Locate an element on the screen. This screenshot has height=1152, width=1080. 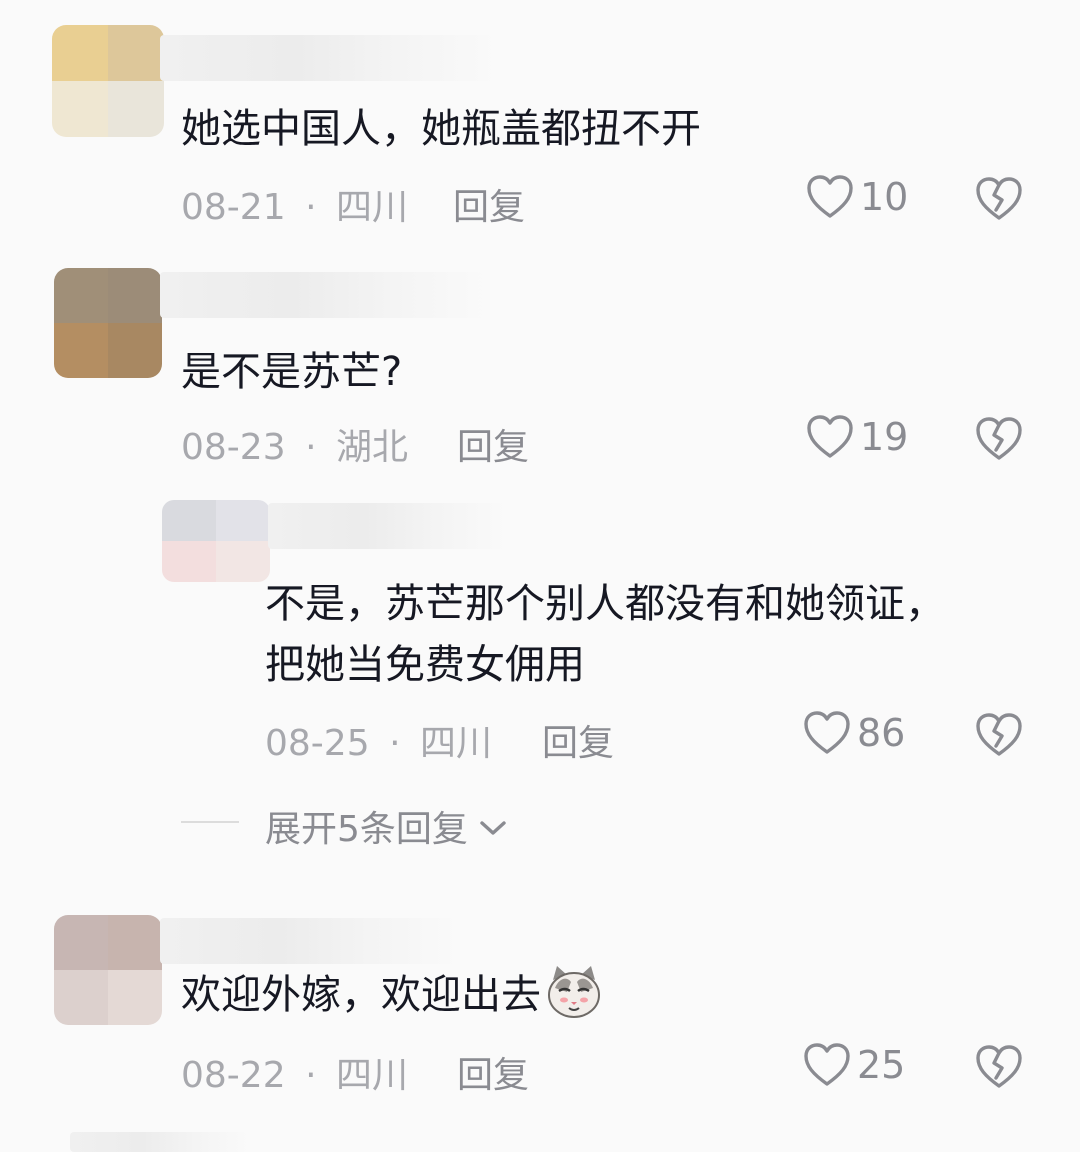
expand-replies-label: 展开5条回复 is located at coordinates (366, 829).